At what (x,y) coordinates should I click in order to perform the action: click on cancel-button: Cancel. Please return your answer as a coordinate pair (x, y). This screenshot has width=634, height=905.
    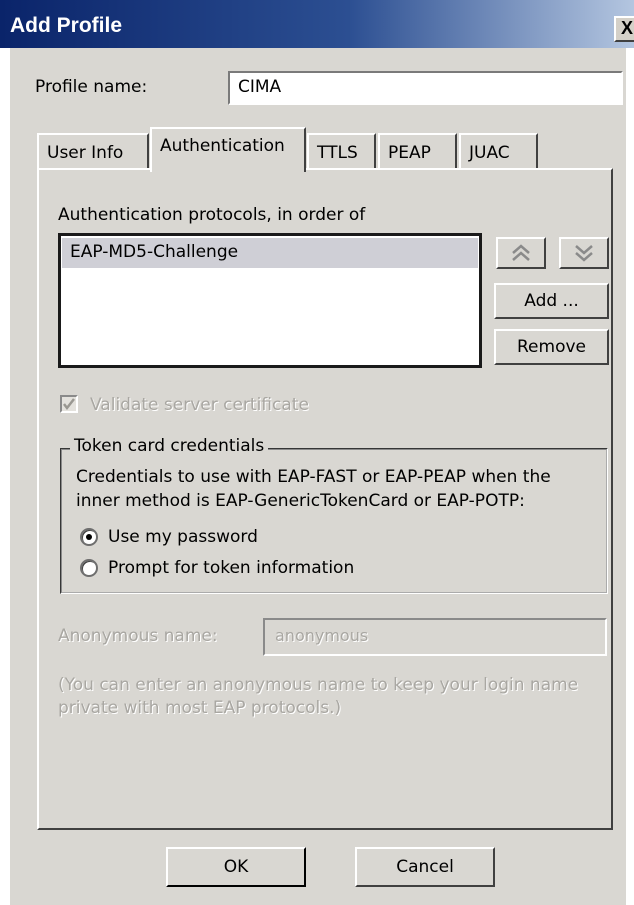
    Looking at the image, I should click on (425, 867).